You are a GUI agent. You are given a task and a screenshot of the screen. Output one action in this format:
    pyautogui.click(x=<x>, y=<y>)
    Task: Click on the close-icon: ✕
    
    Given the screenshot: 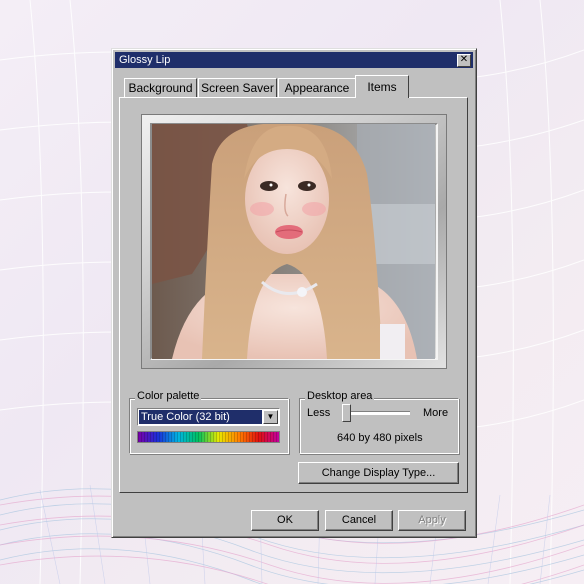 What is the action you would take?
    pyautogui.click(x=464, y=60)
    